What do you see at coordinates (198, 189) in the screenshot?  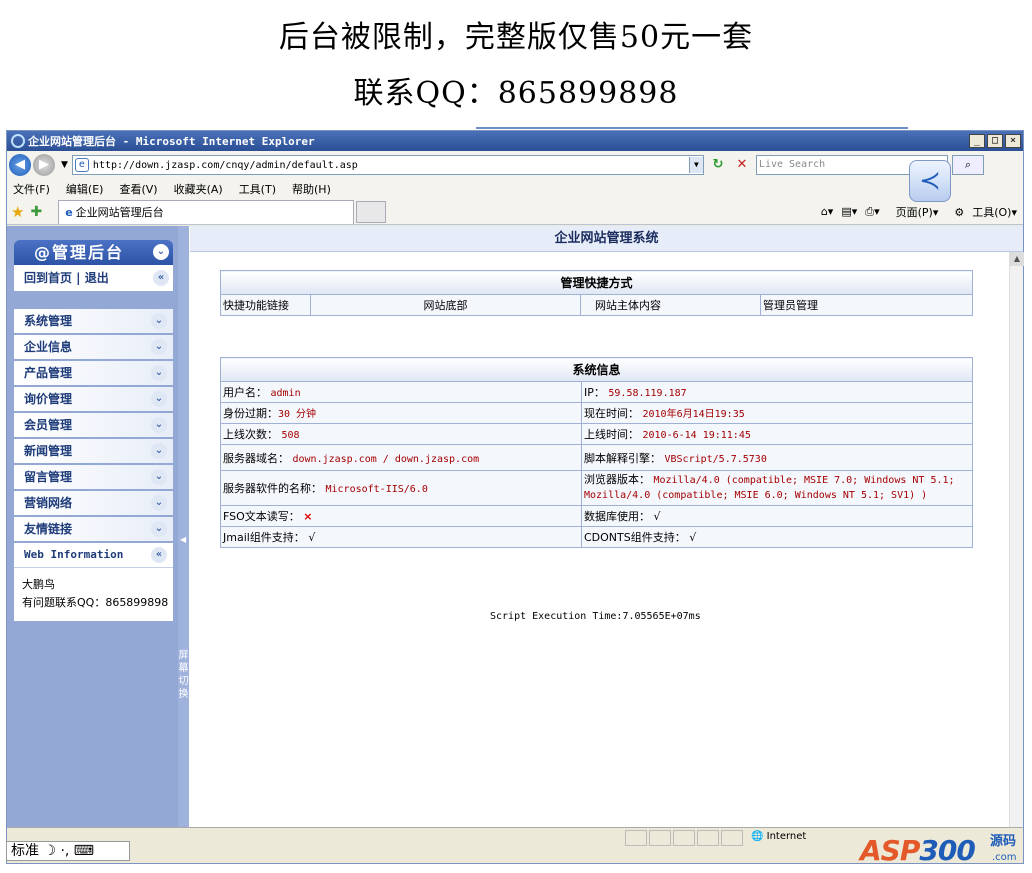 I see `menu-favorites: 收藏夹(A)` at bounding box center [198, 189].